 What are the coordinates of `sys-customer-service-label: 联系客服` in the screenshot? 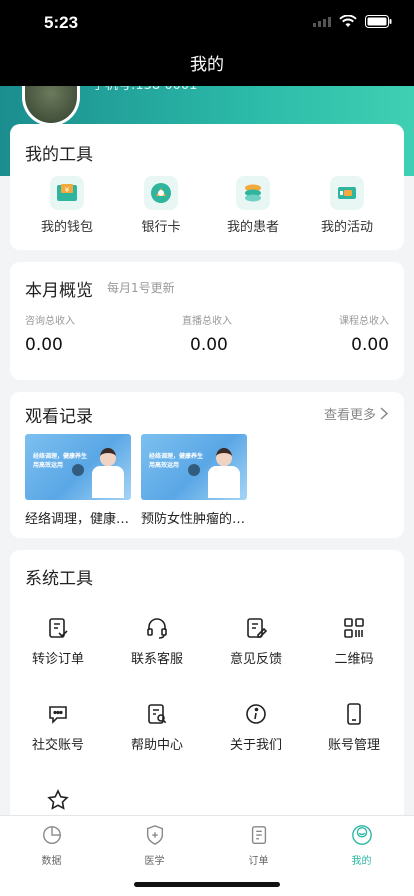 It's located at (156, 659).